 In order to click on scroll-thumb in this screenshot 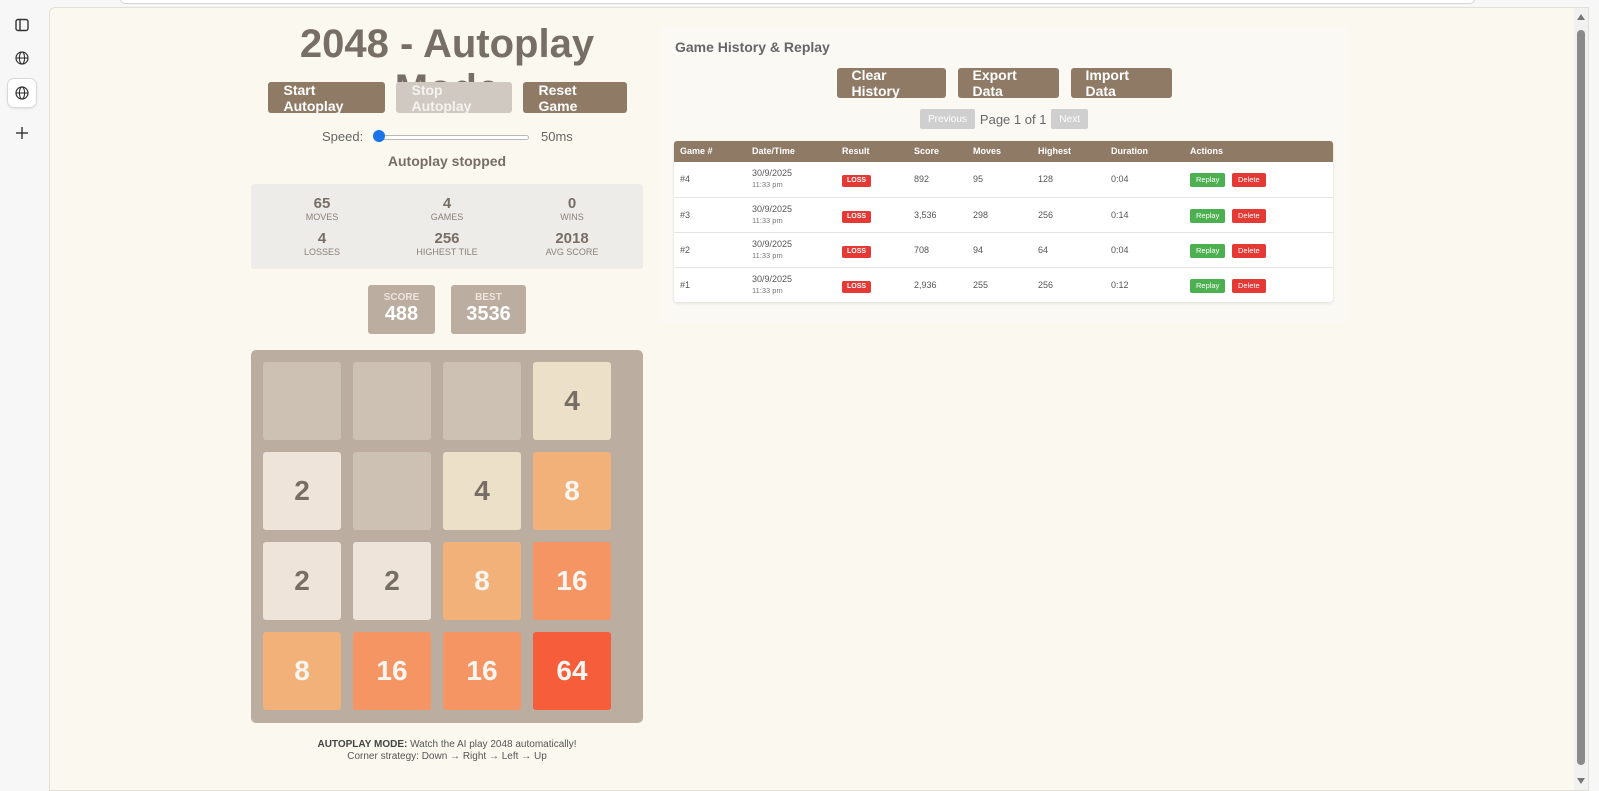, I will do `click(1581, 397)`.